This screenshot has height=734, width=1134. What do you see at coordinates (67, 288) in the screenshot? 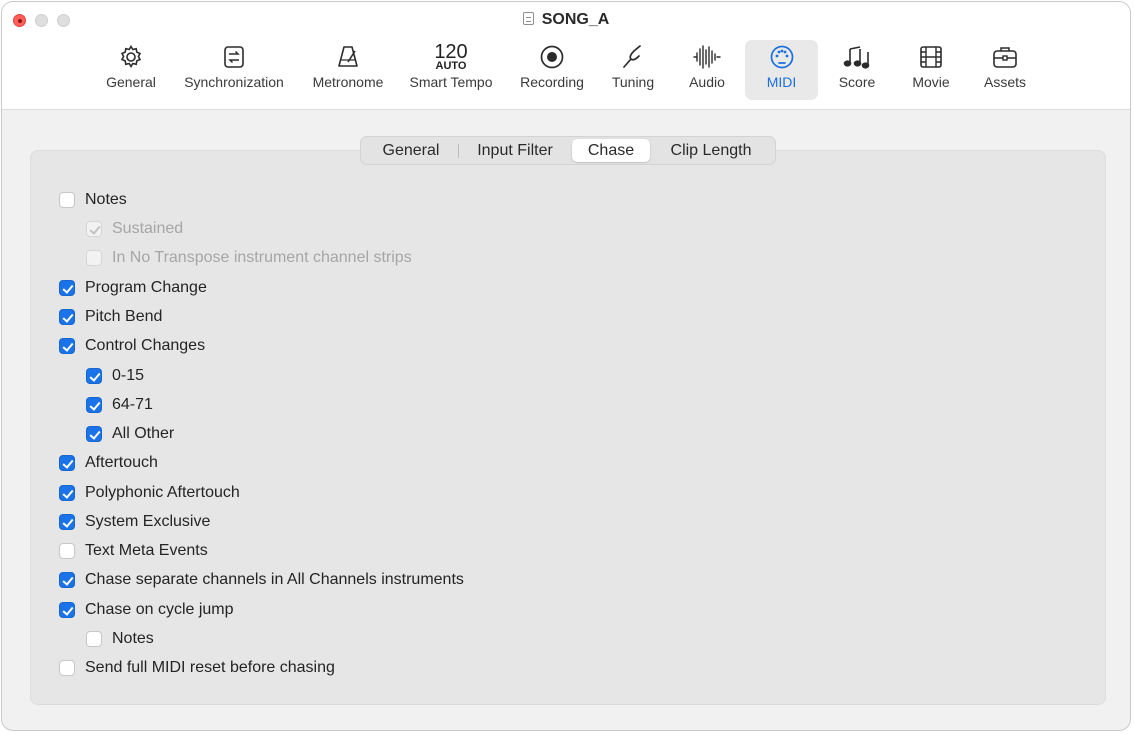
I see `program-change-checkbox` at bounding box center [67, 288].